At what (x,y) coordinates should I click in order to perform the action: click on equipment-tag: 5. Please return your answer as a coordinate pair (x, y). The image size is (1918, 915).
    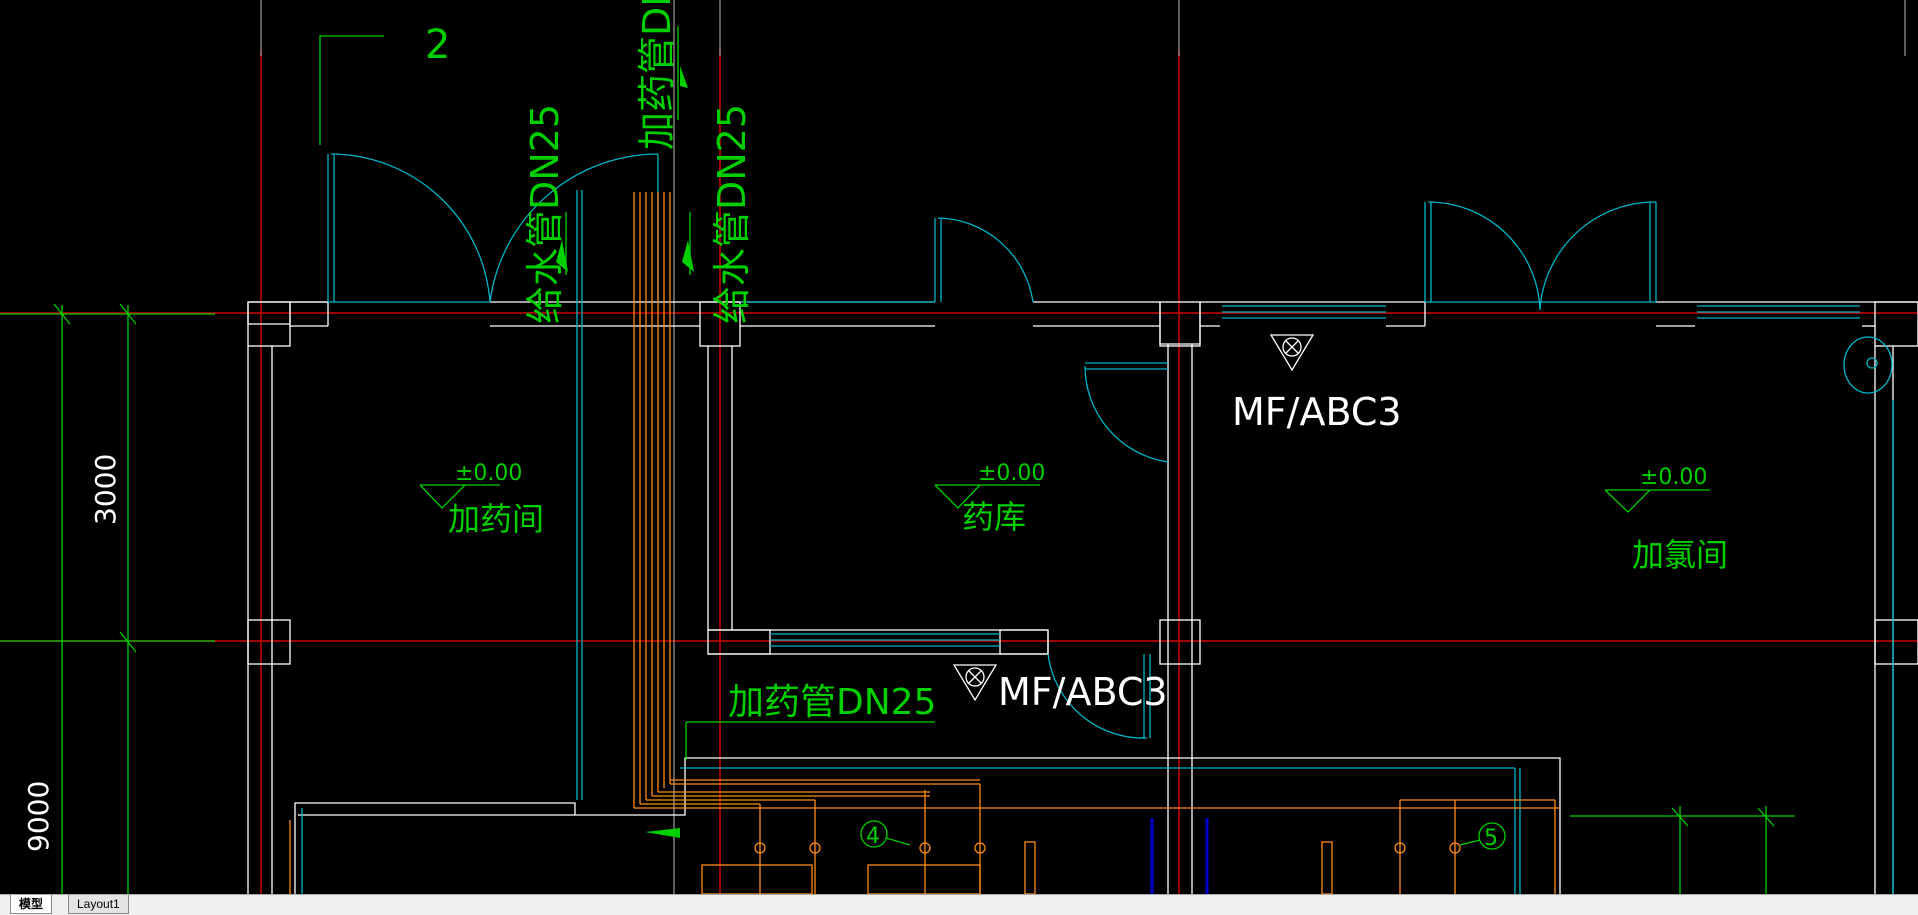
    Looking at the image, I should click on (1491, 838).